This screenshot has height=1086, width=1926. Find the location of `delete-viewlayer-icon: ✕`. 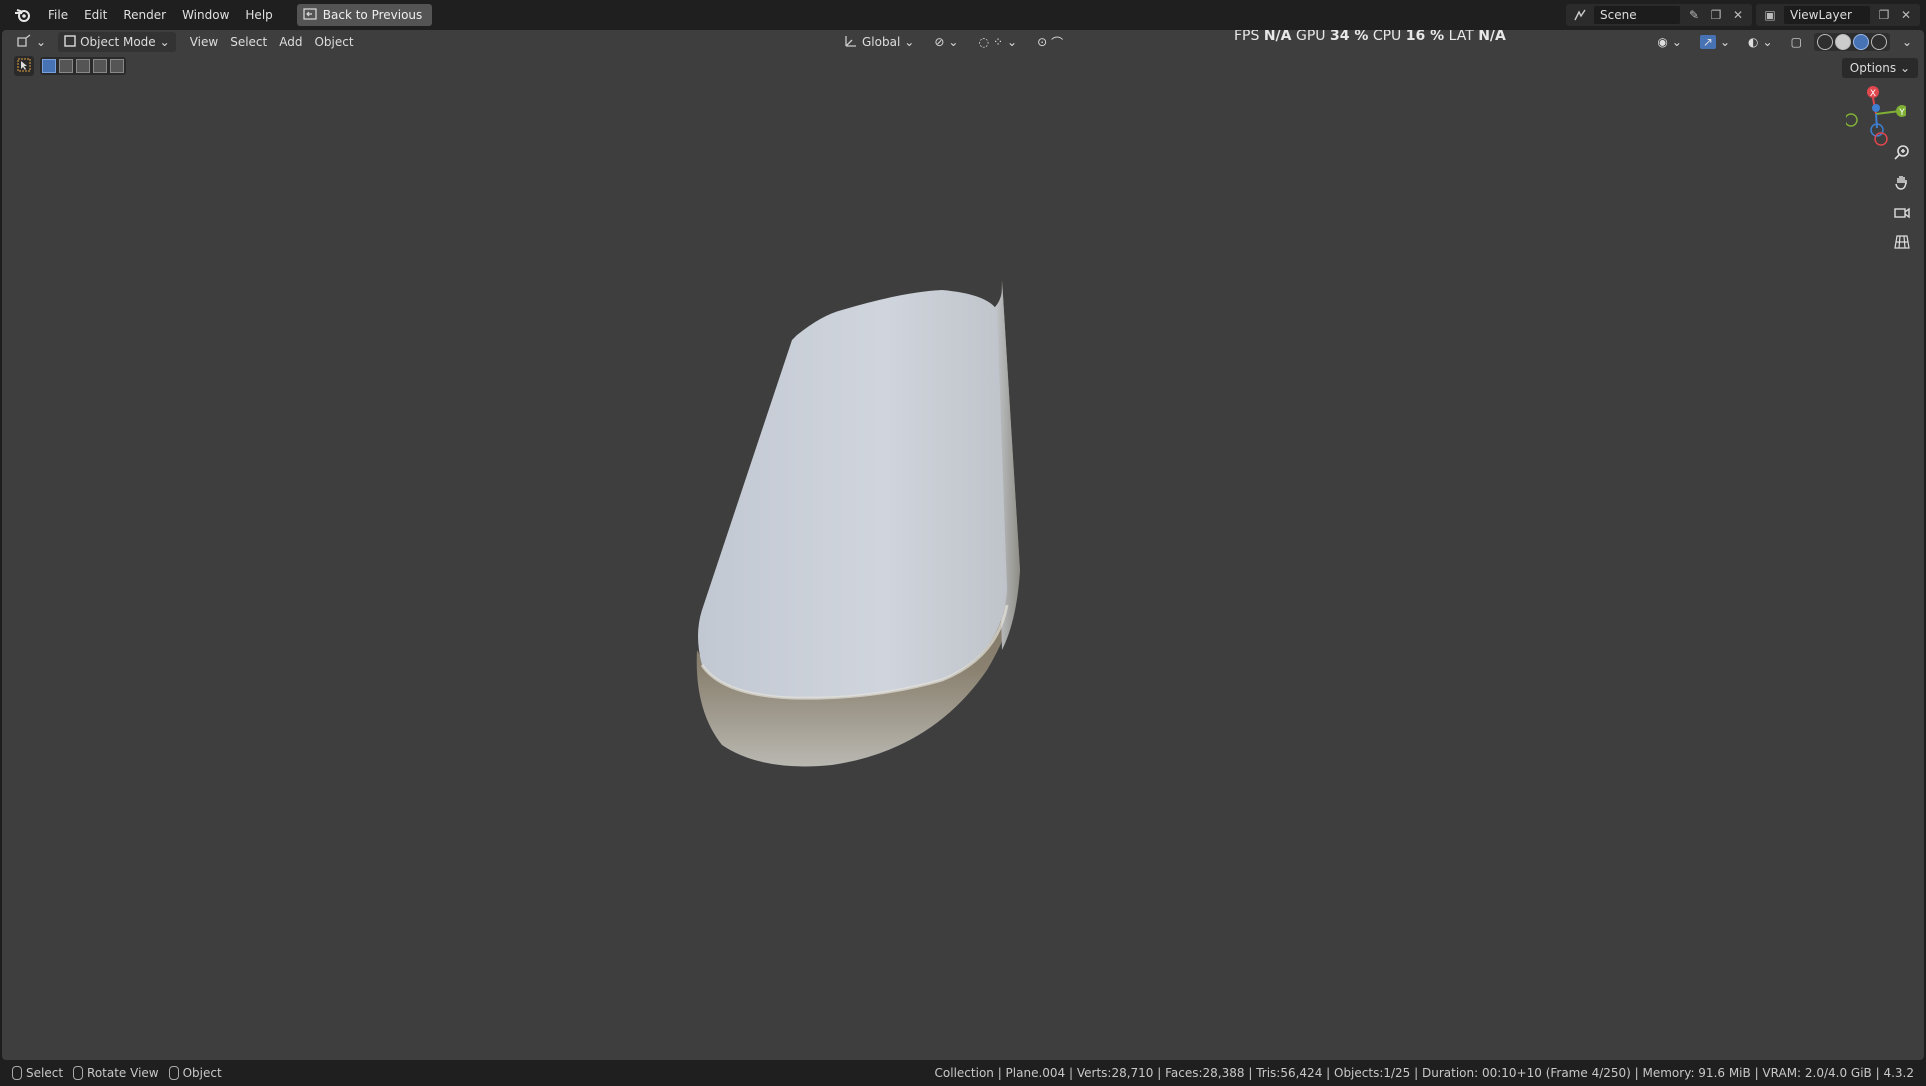

delete-viewlayer-icon: ✕ is located at coordinates (1906, 15).